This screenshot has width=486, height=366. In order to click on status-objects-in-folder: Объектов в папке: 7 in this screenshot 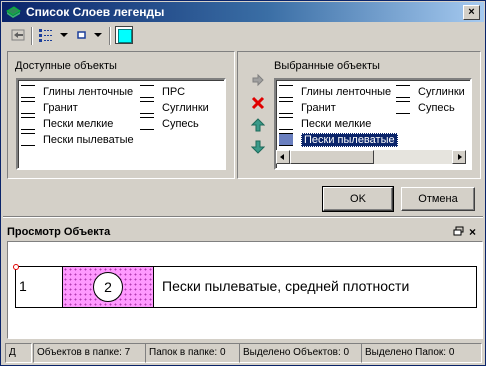, I will do `click(89, 353)`.